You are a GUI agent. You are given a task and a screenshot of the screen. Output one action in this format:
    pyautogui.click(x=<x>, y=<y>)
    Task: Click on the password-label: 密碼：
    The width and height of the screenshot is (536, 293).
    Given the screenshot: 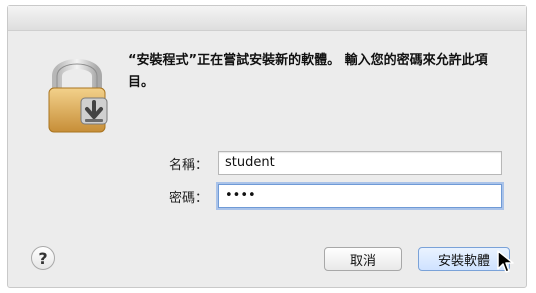 What is the action you would take?
    pyautogui.click(x=188, y=198)
    